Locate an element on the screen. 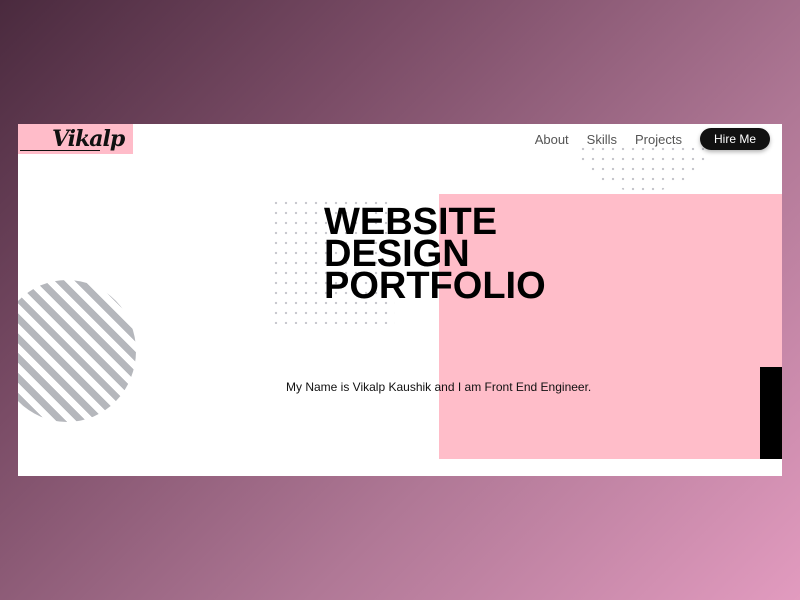  nav-link-projects: Projects is located at coordinates (658, 139).